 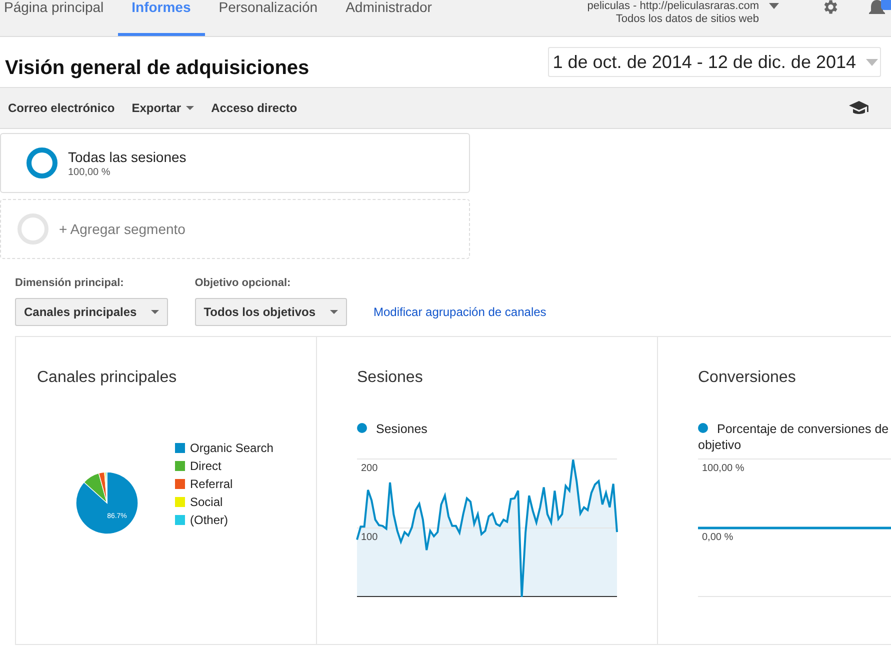 What do you see at coordinates (268, 18) in the screenshot?
I see `nav-tab: Personalización` at bounding box center [268, 18].